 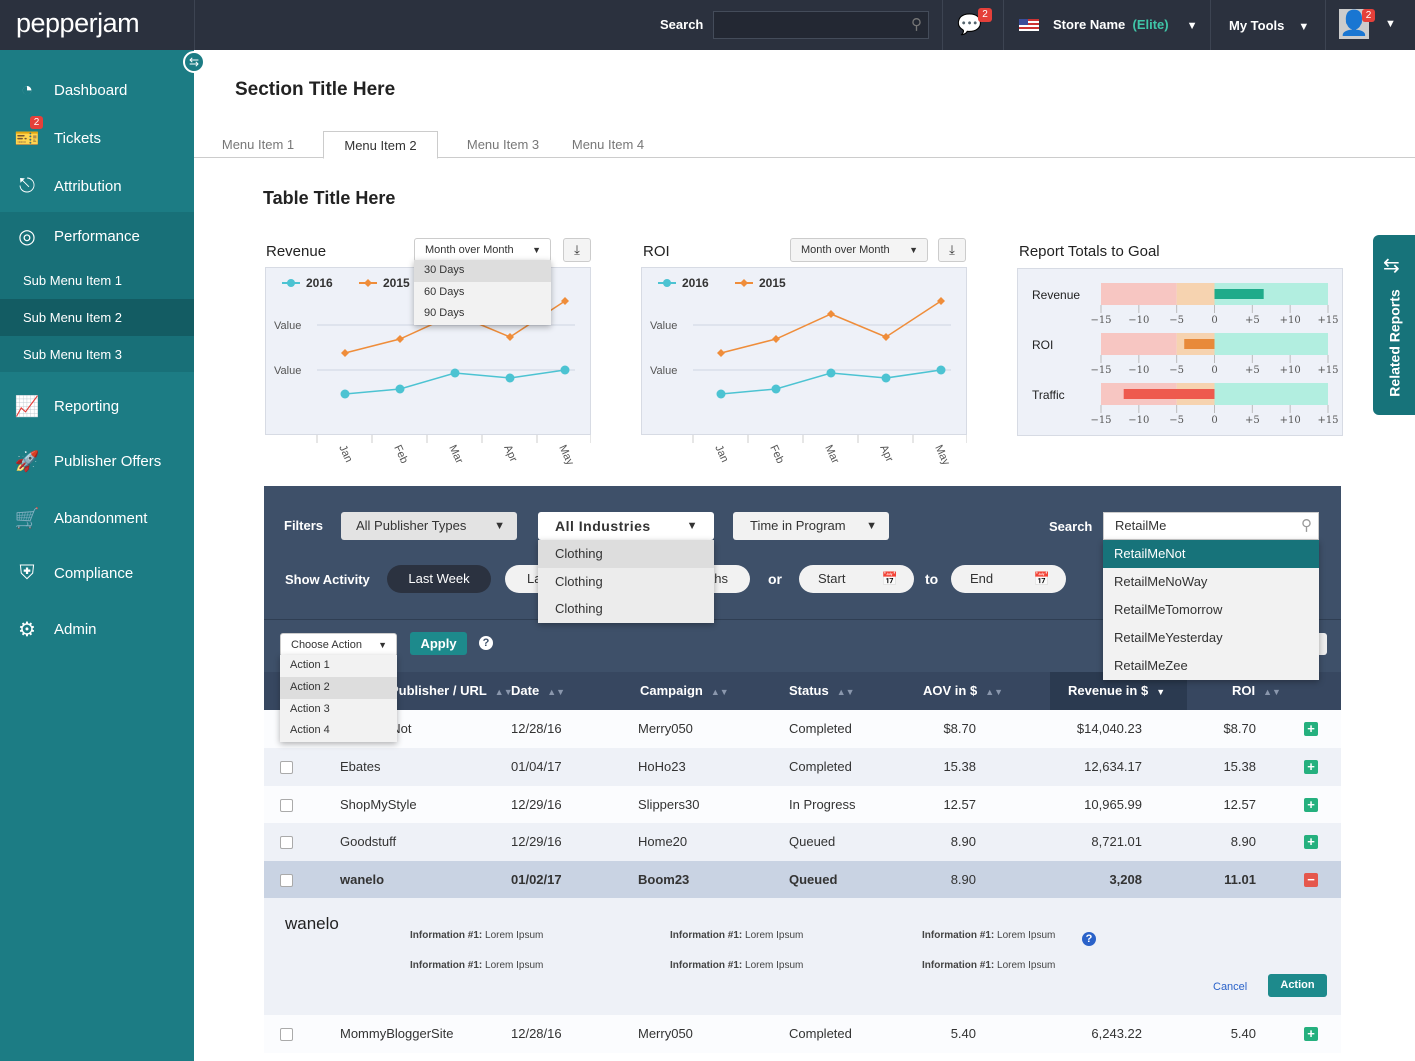 I want to click on column-header-revenue: Revenue in $ ▼, so click(x=1116, y=690).